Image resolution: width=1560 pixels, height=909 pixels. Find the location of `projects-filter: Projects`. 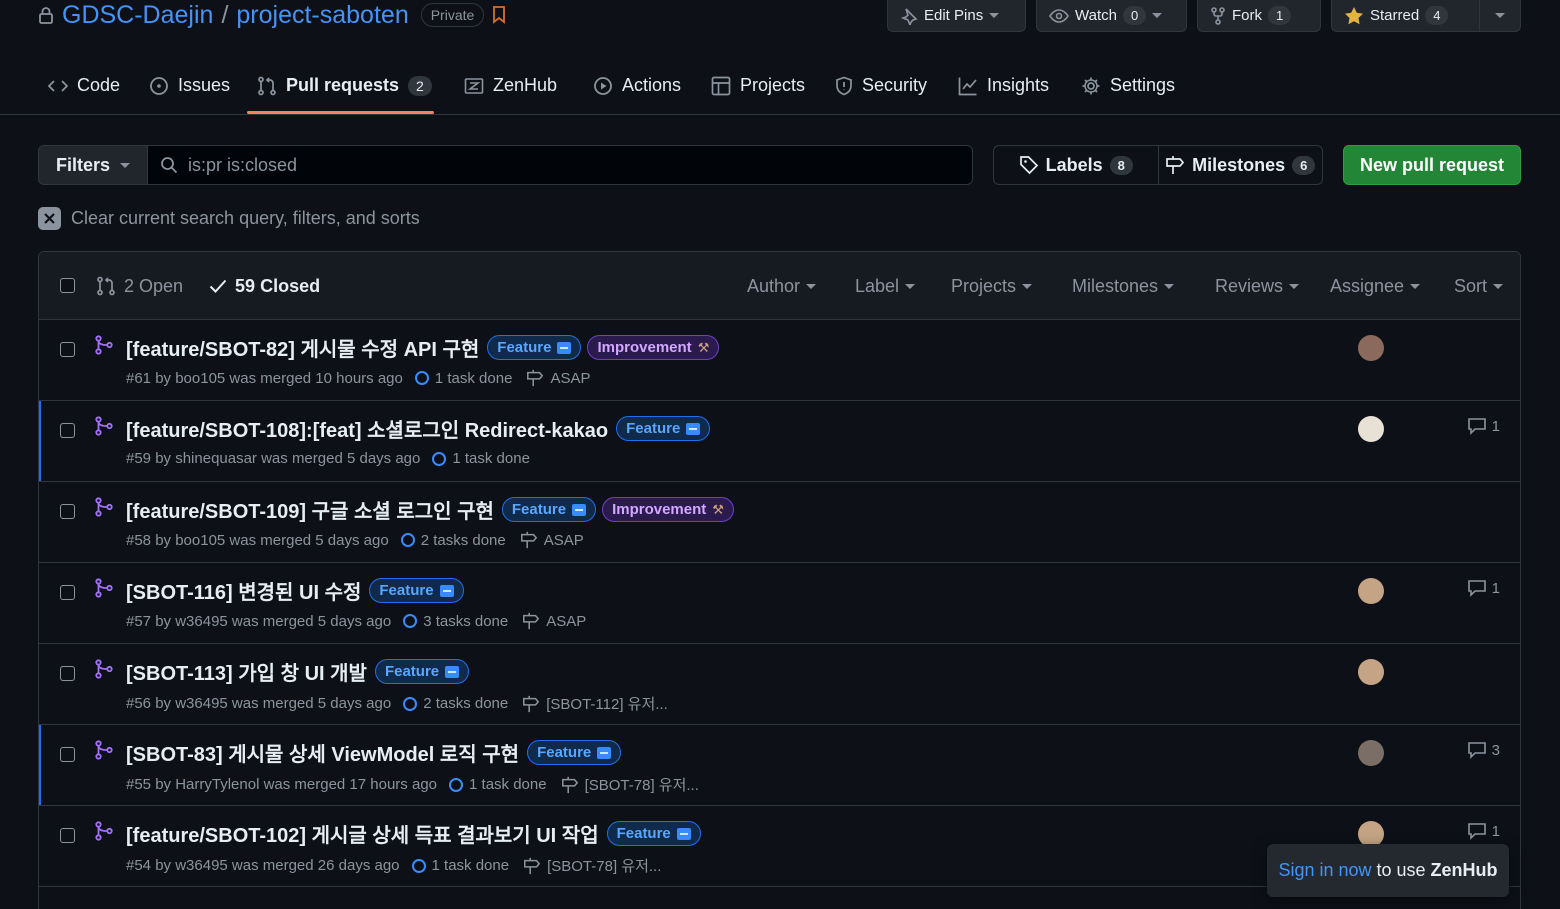

projects-filter: Projects is located at coordinates (992, 286).